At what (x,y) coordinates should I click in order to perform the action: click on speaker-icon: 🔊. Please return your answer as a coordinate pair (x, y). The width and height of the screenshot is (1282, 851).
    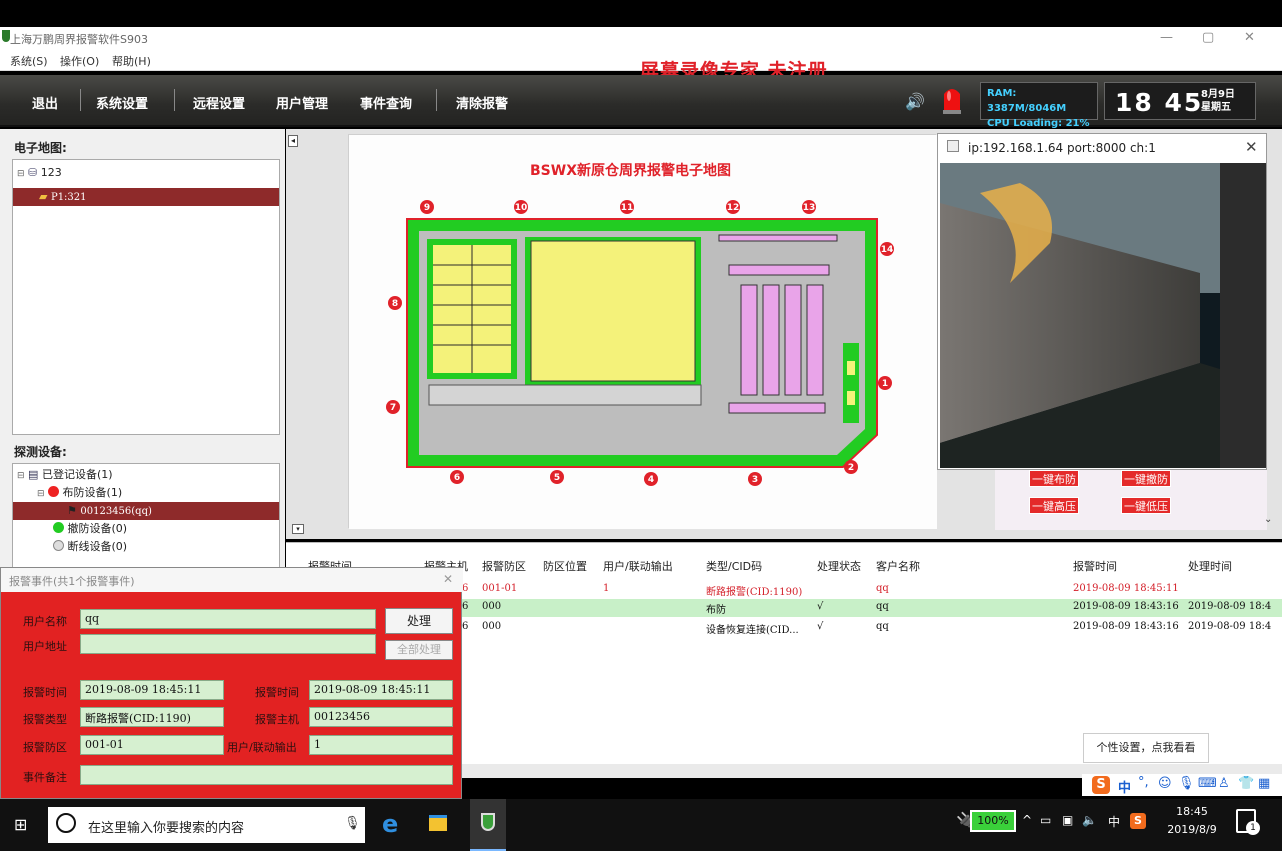
    Looking at the image, I should click on (915, 101).